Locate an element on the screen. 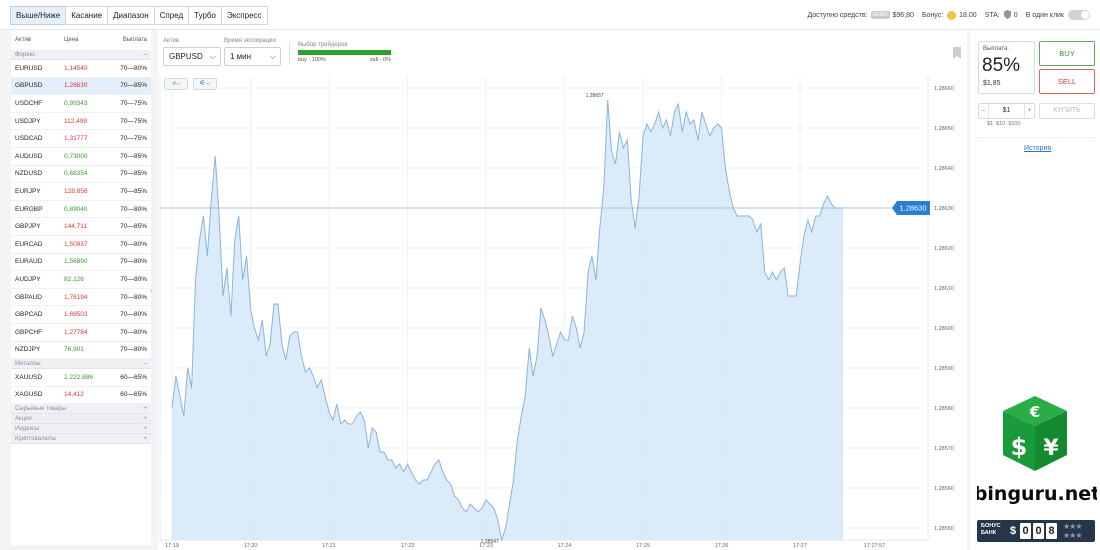 The width and height of the screenshot is (1100, 550). quick-amount-1: $1 is located at coordinates (990, 124).